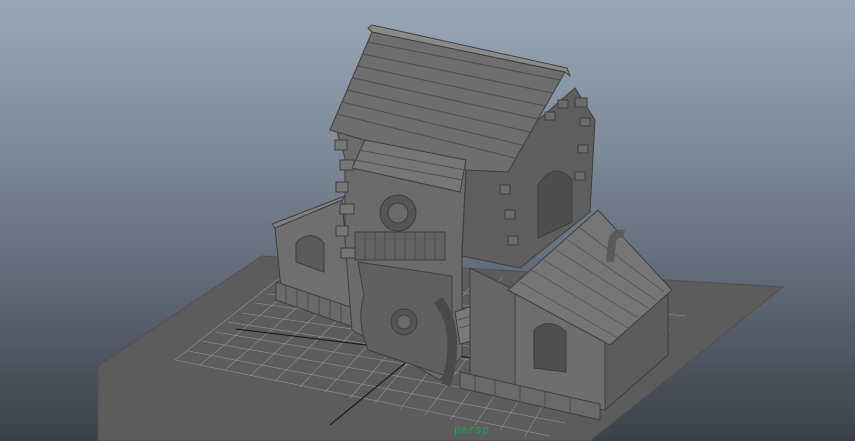 The width and height of the screenshot is (855, 441). Describe the element at coordinates (550, 348) in the screenshot. I see `right-wing-window` at that location.